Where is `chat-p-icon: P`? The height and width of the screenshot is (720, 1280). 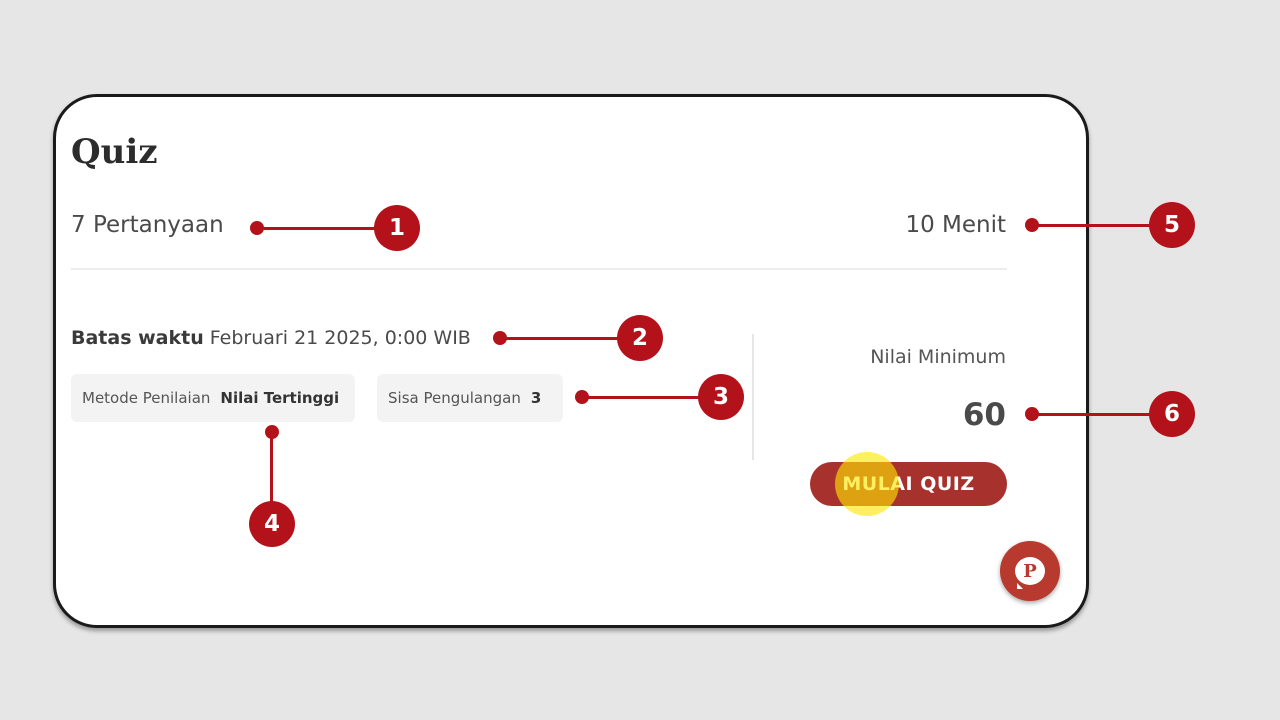 chat-p-icon: P is located at coordinates (1030, 573).